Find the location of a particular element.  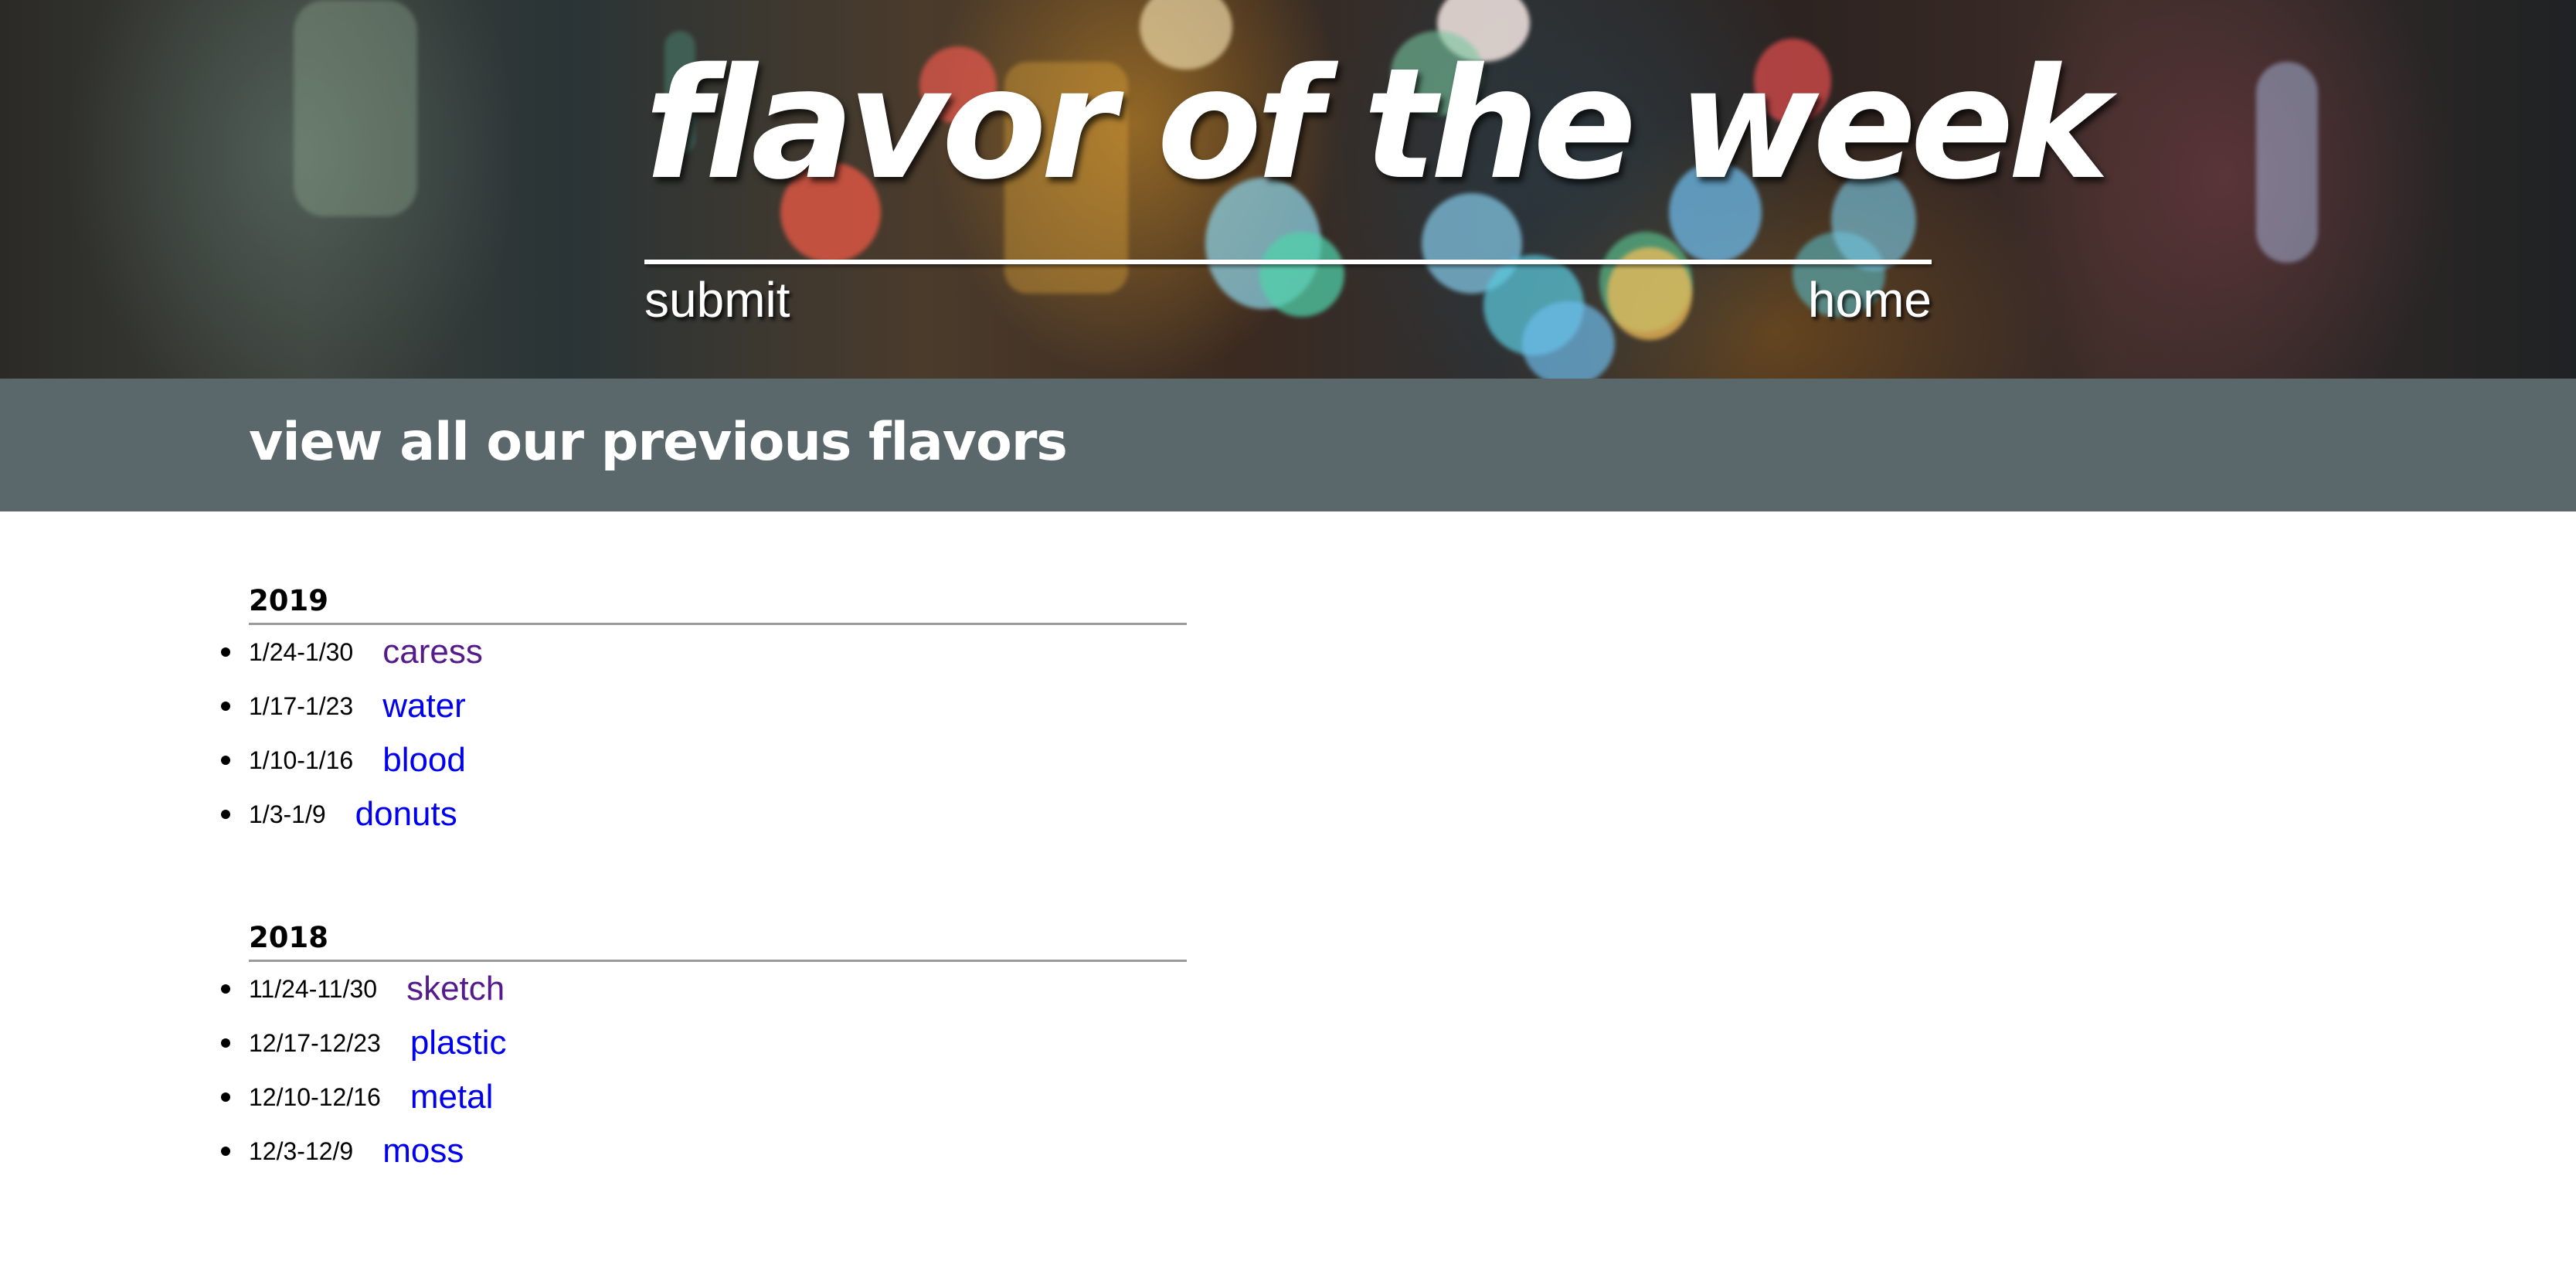

page-title: view all our previous flavors is located at coordinates (658, 443).